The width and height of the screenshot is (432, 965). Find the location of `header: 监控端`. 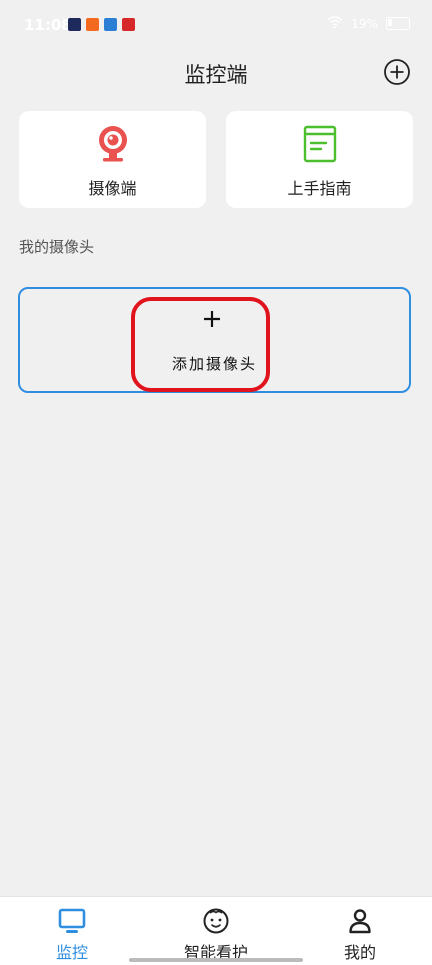

header: 监控端 is located at coordinates (216, 72).